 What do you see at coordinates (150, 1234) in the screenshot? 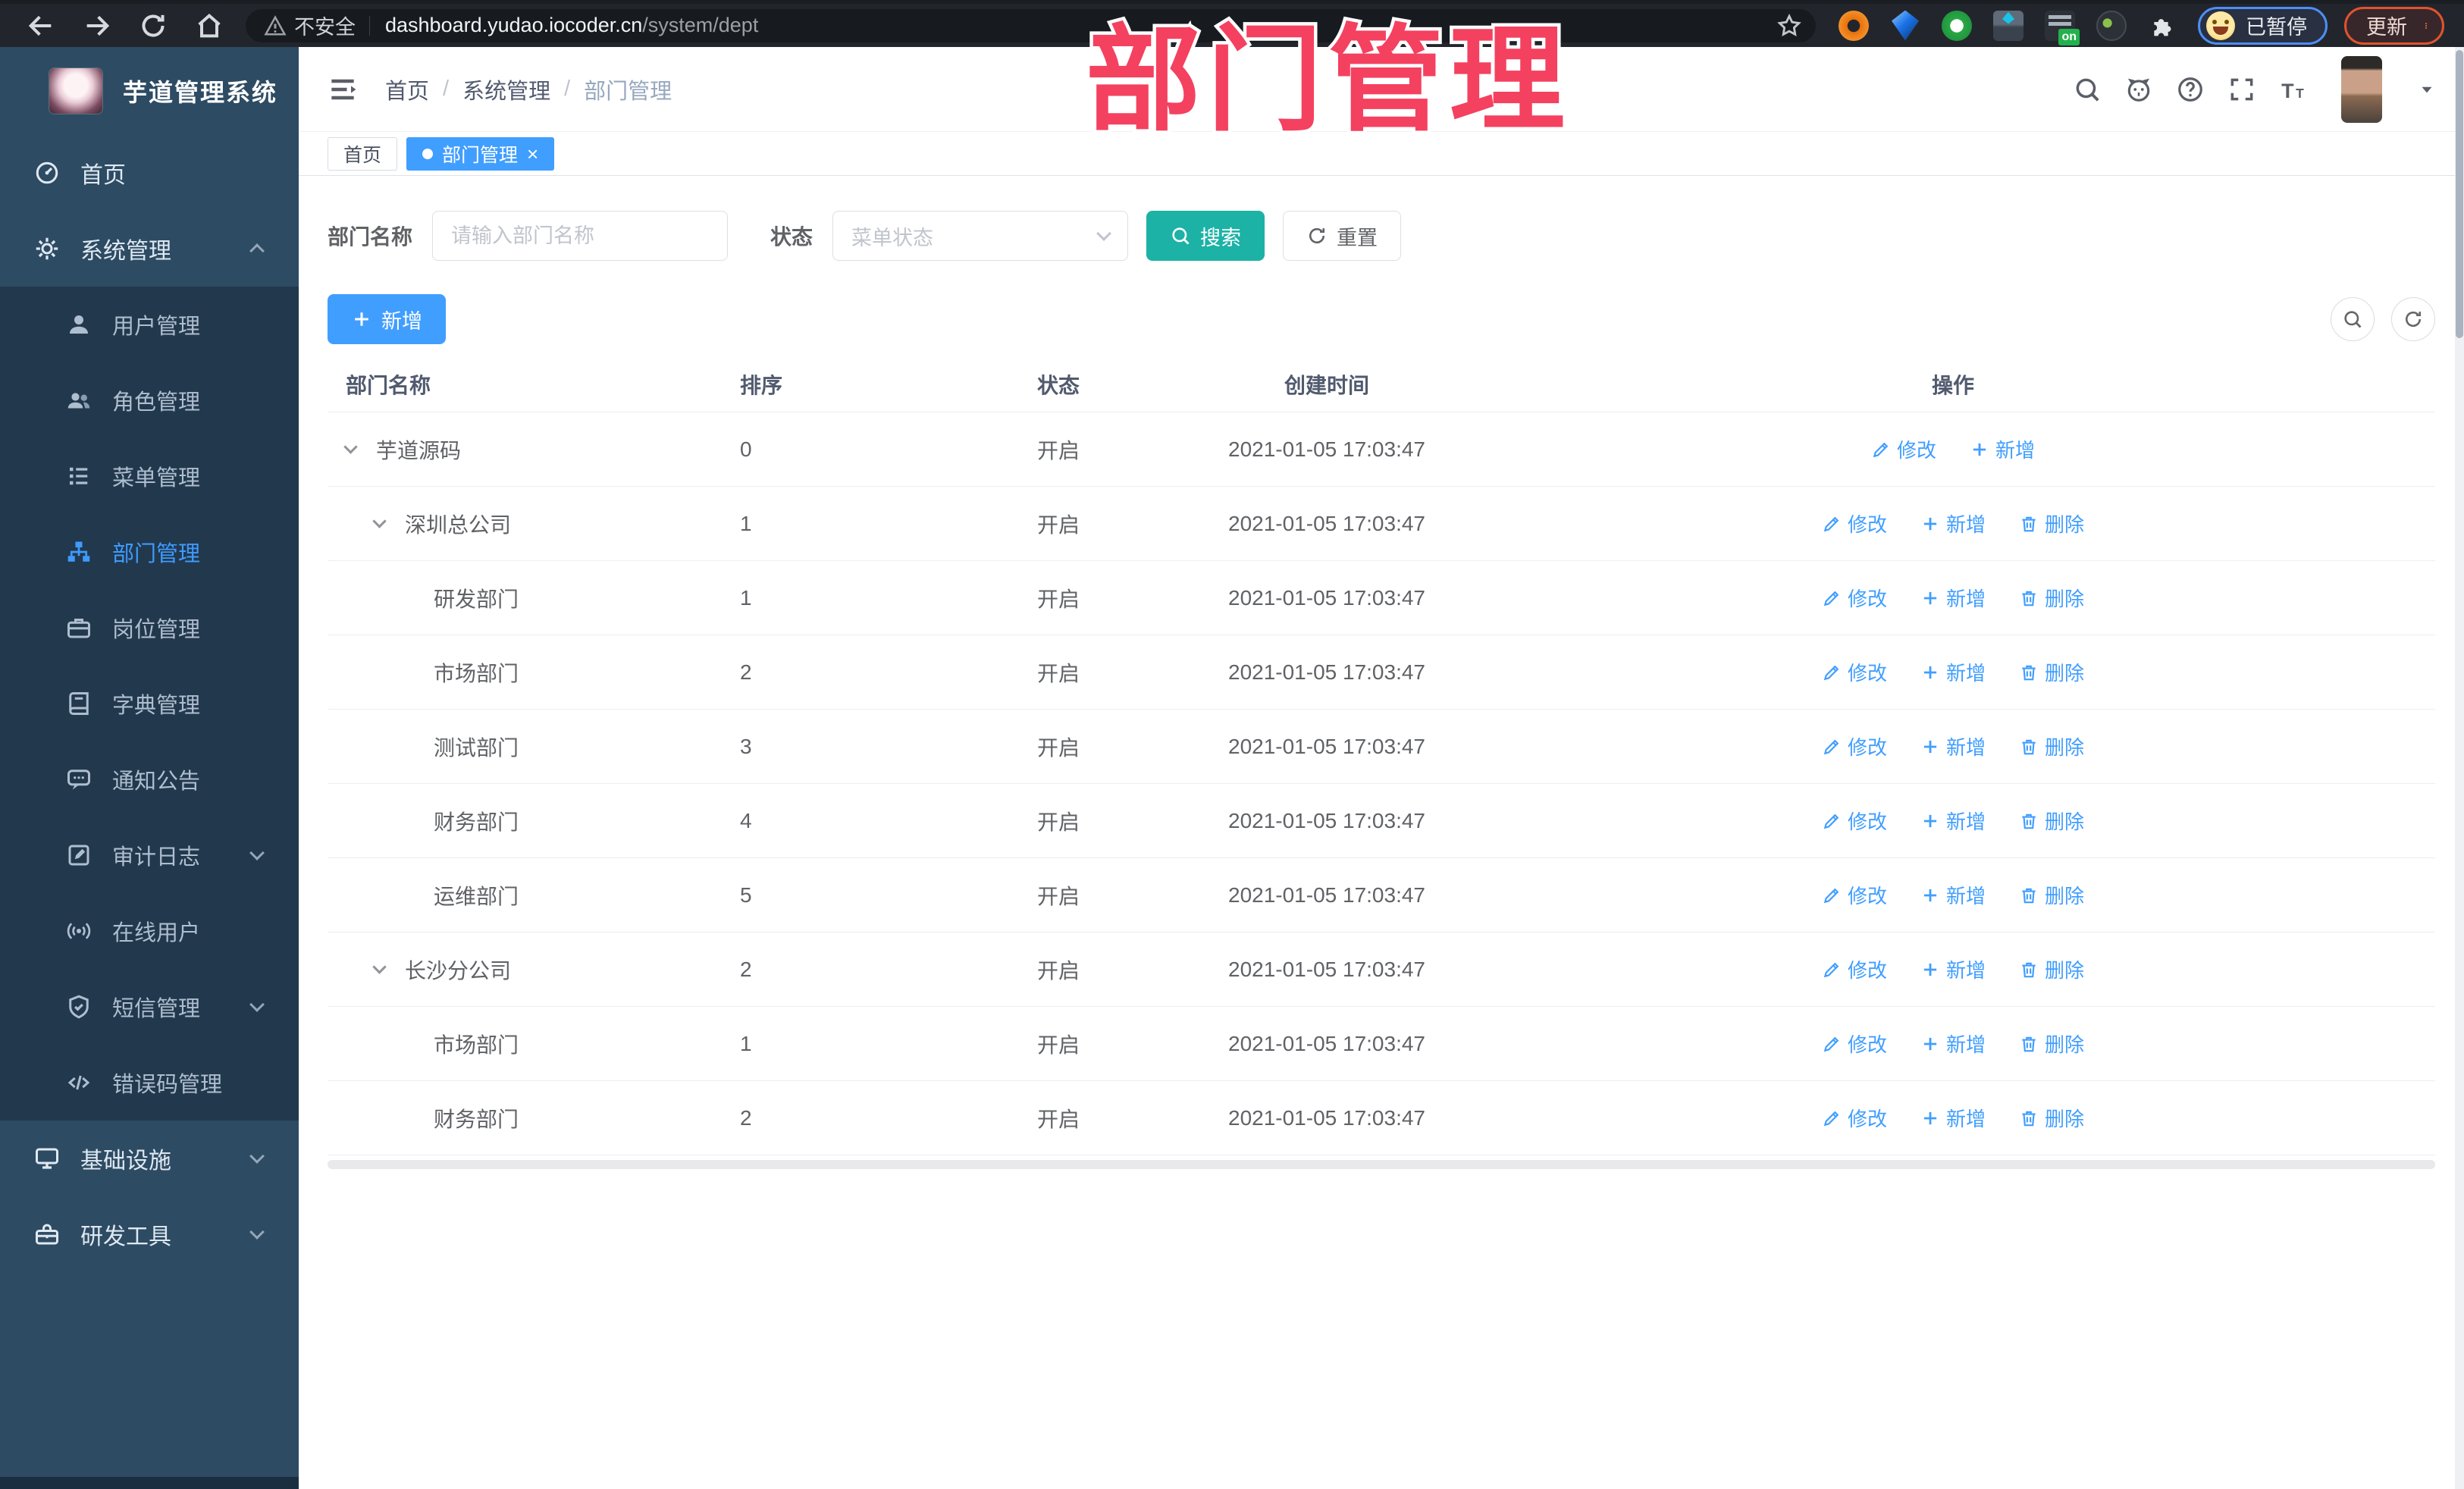
I see `sidebar-item-devtools: 研发工具` at bounding box center [150, 1234].